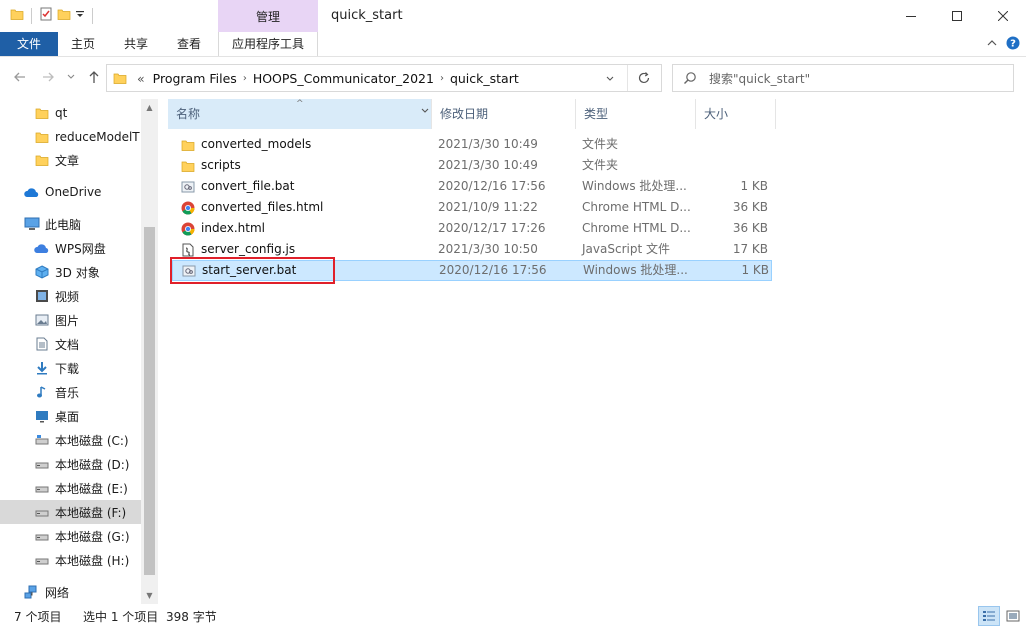  Describe the element at coordinates (70, 344) in the screenshot. I see `sidebar-item-documents: 文档` at that location.